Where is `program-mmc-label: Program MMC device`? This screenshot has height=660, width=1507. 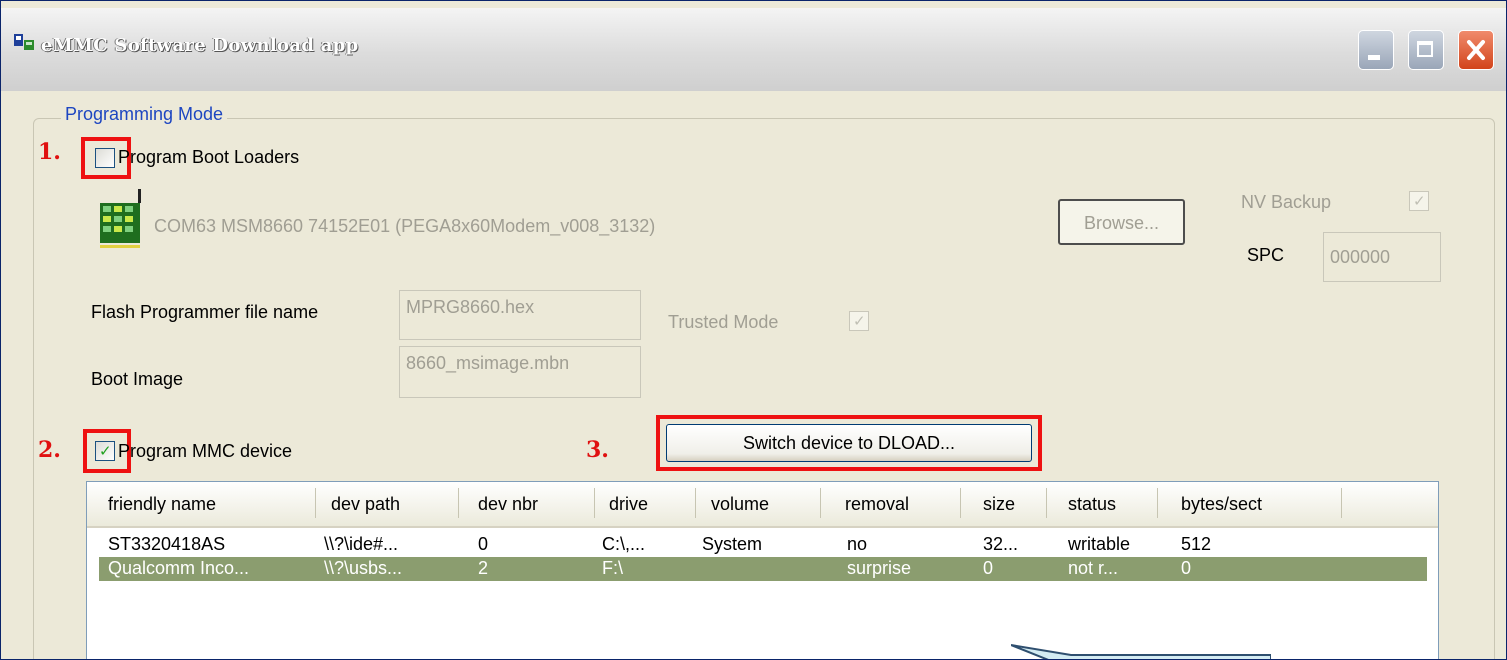
program-mmc-label: Program MMC device is located at coordinates (205, 451).